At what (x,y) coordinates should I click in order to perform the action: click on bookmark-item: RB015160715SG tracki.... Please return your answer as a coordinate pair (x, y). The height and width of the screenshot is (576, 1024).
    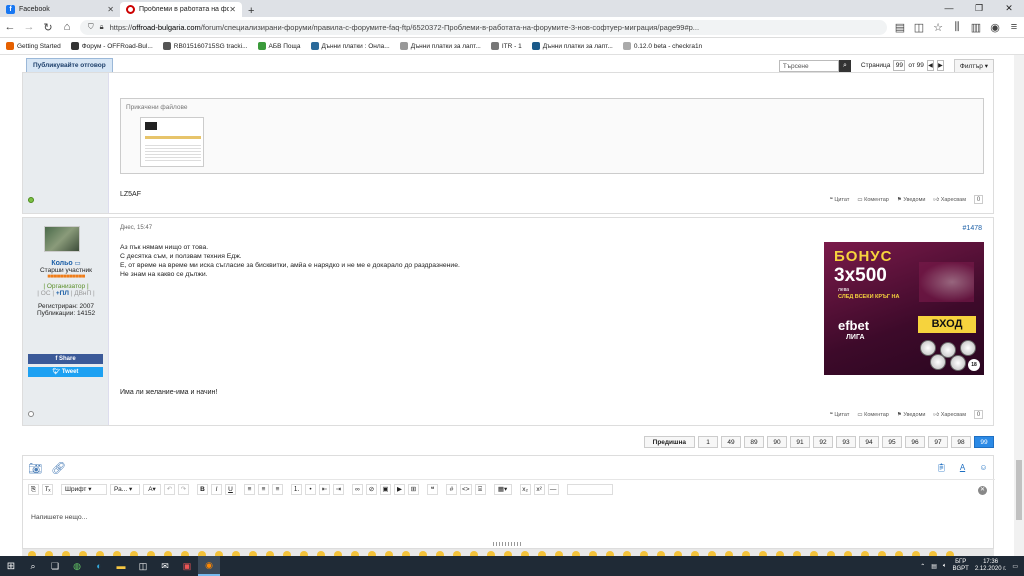
    Looking at the image, I should click on (205, 46).